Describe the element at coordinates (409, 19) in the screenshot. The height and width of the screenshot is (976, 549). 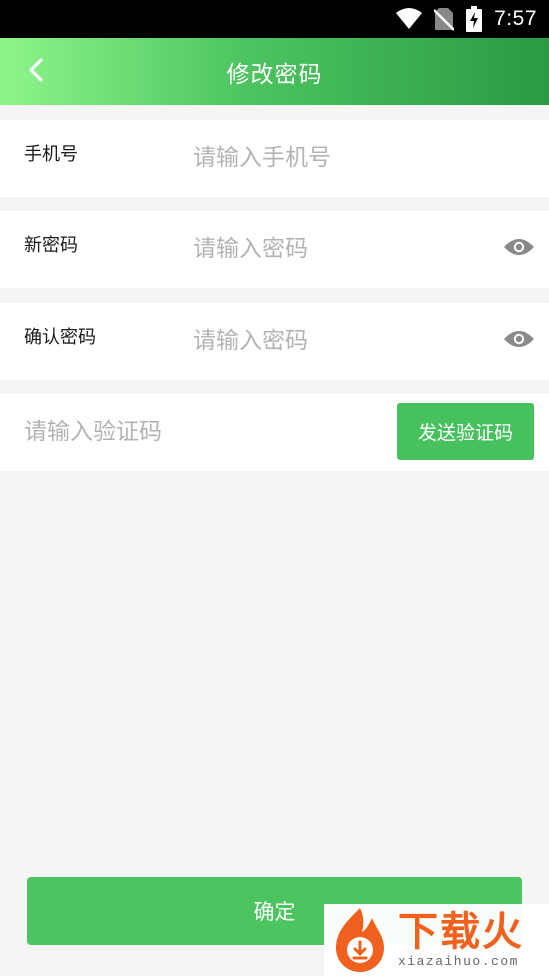
I see `wifi-icon` at that location.